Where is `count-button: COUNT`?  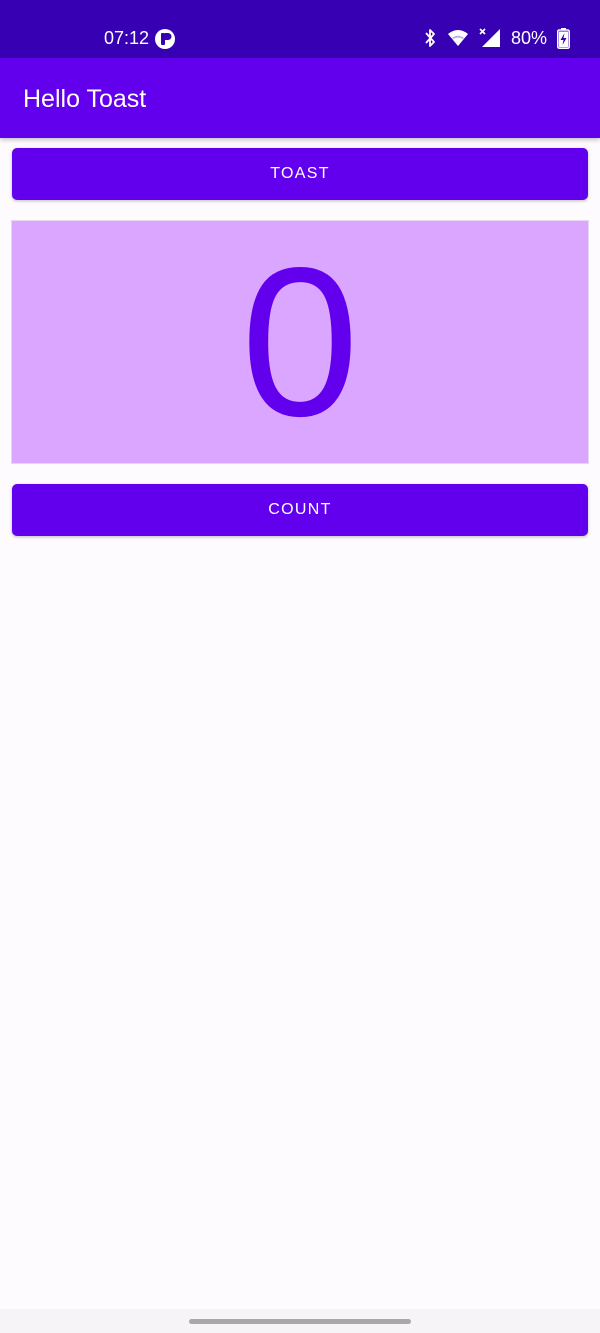 count-button: COUNT is located at coordinates (300, 510).